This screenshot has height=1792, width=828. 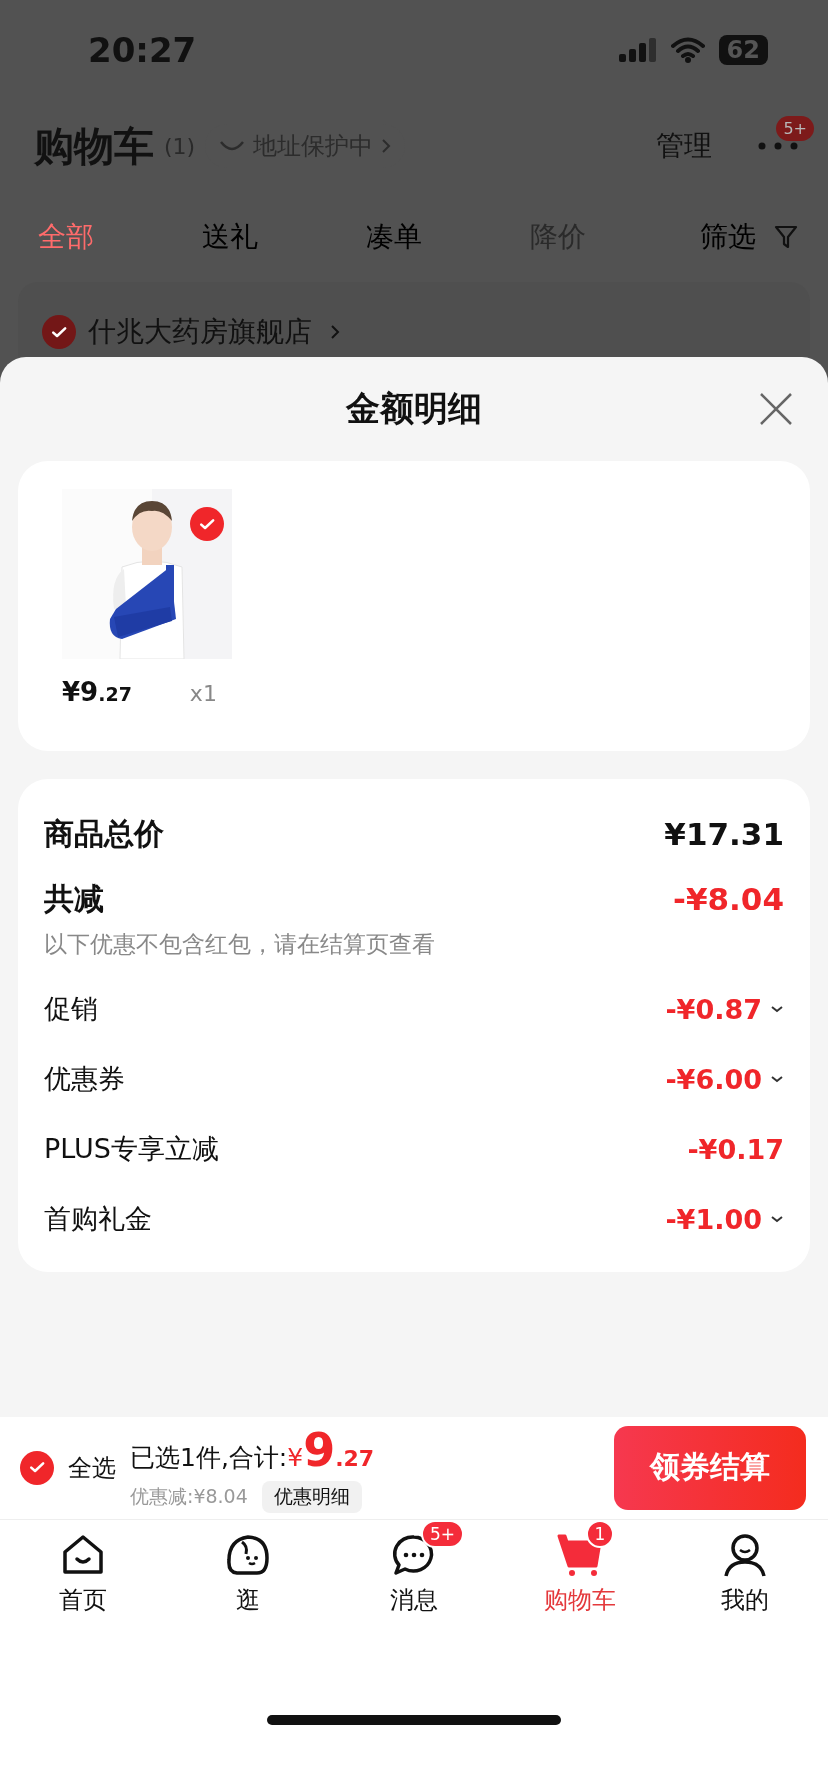 I want to click on filter-tab: 全部, so click(x=120, y=237).